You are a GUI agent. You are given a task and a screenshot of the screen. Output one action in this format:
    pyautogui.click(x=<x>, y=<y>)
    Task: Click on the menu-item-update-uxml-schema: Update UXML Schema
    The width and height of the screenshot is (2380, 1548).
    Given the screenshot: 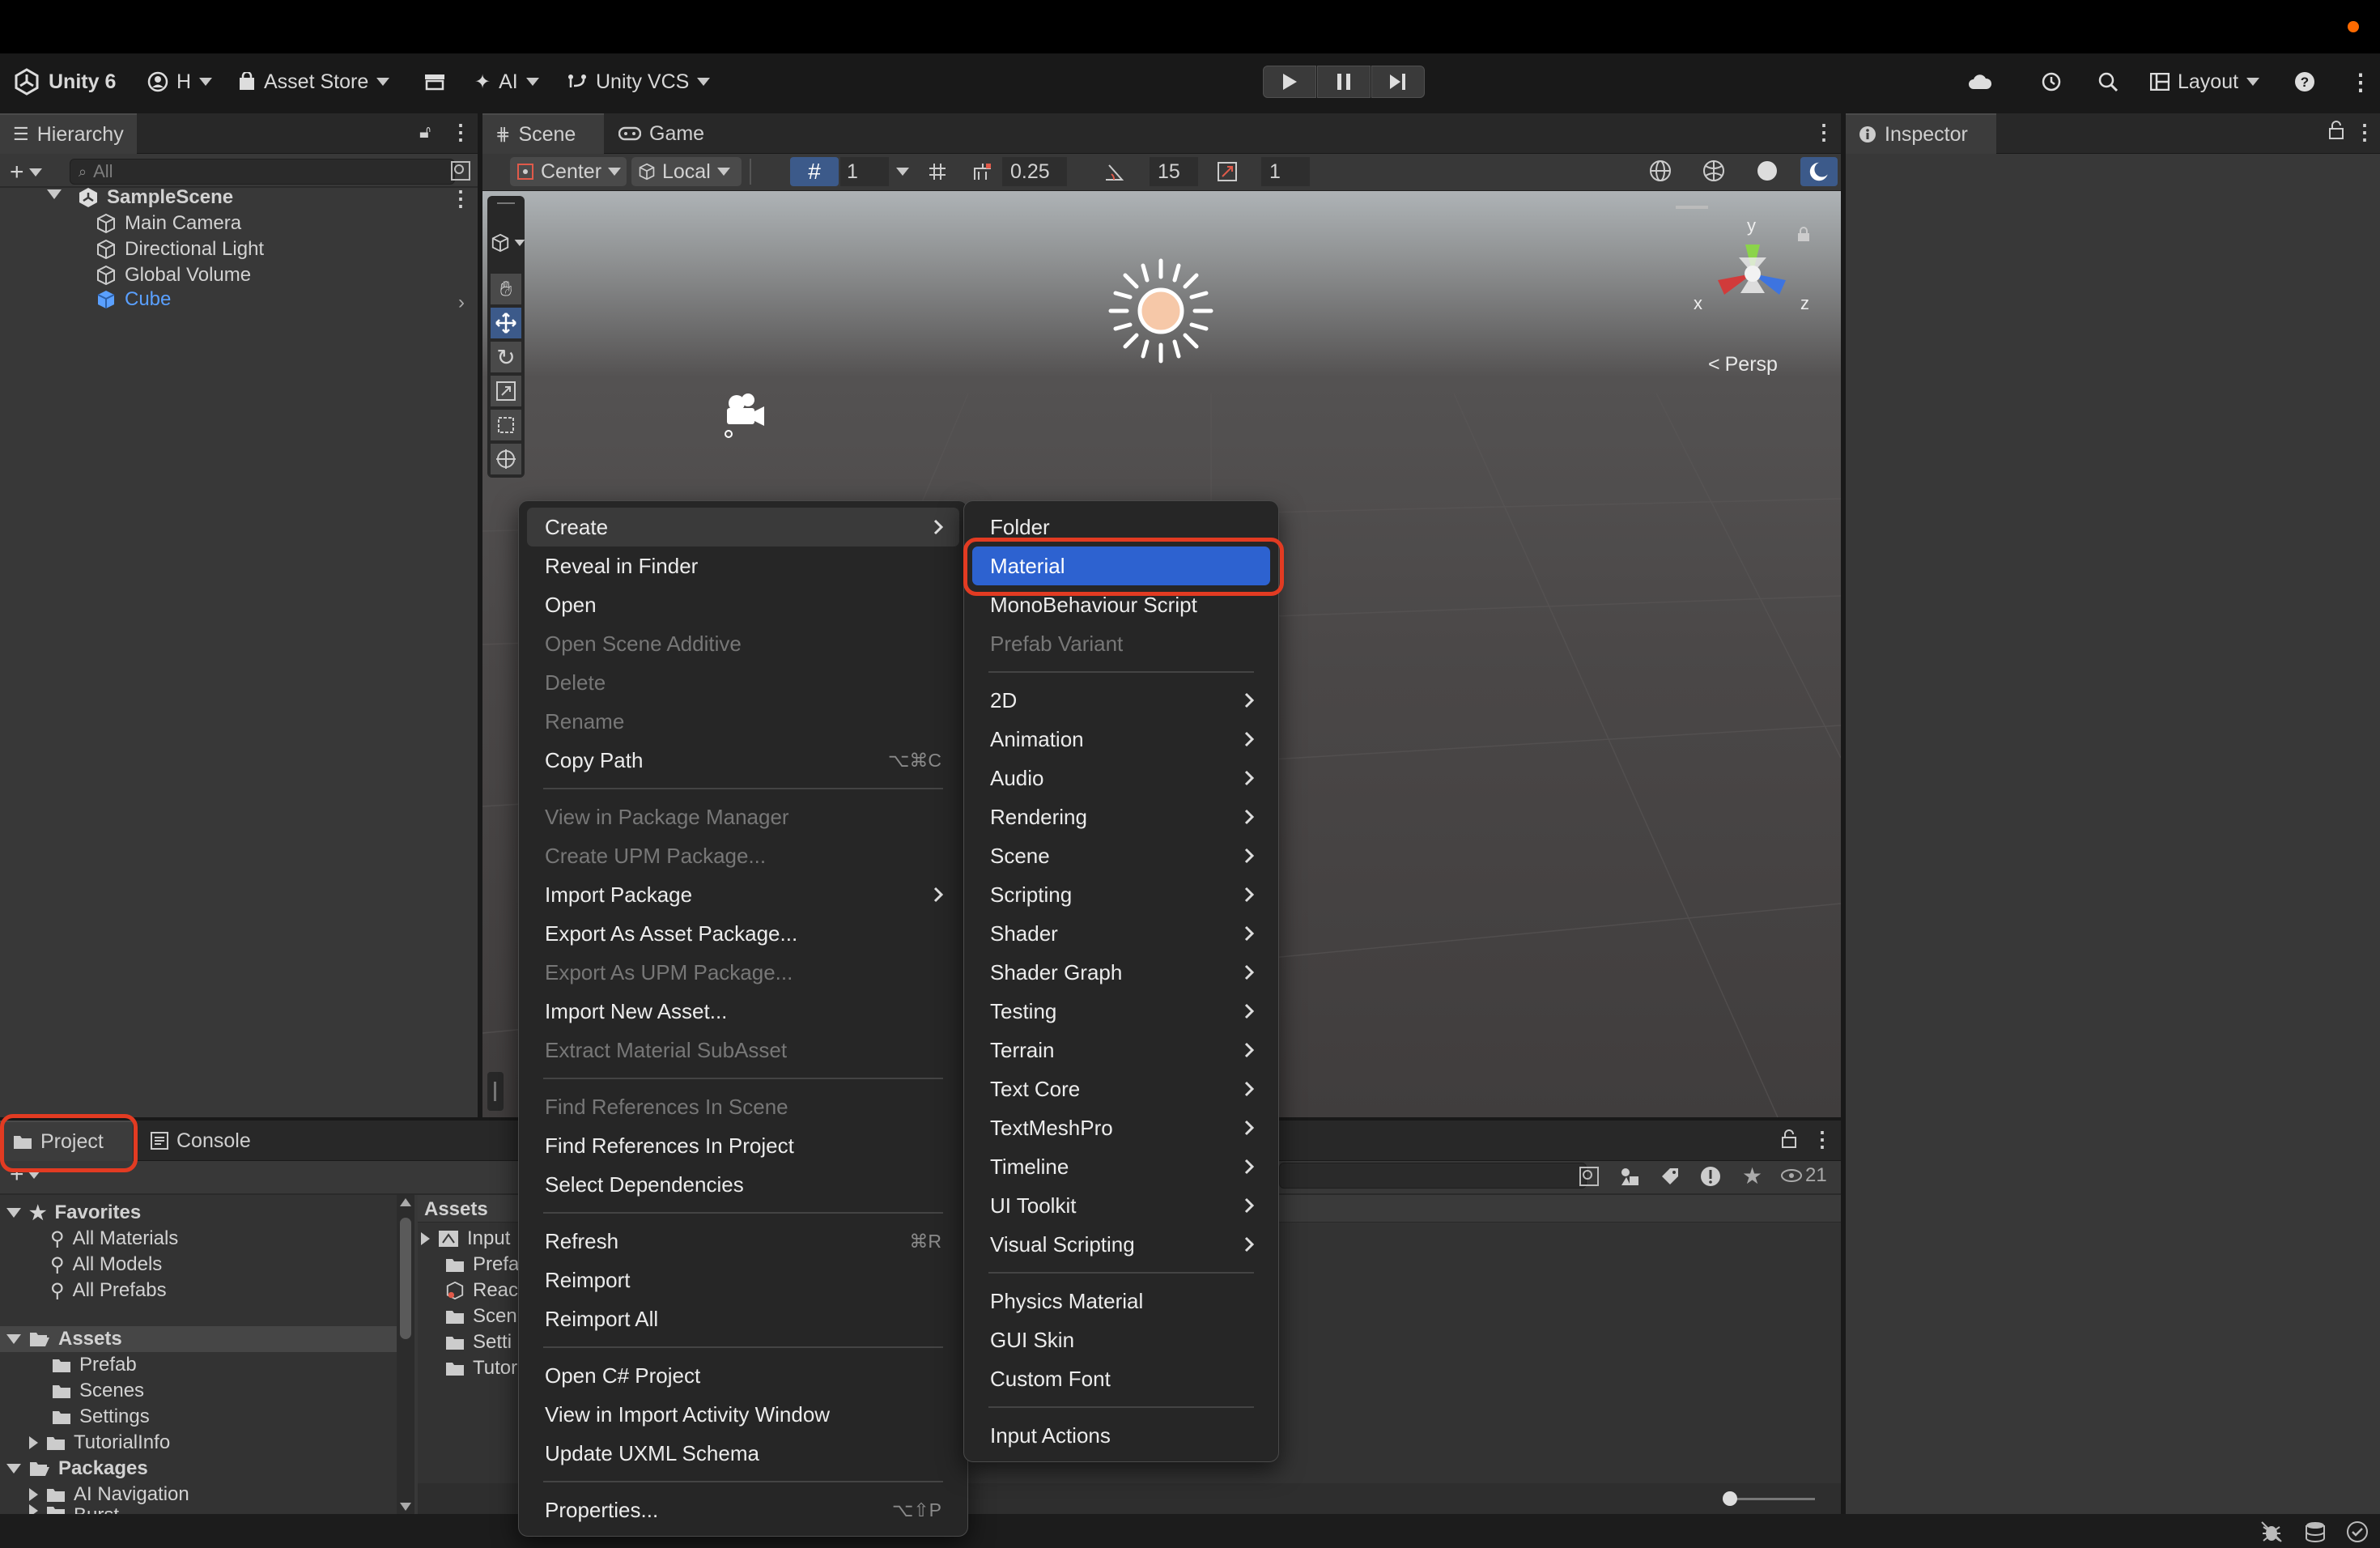 What is the action you would take?
    pyautogui.click(x=743, y=1454)
    